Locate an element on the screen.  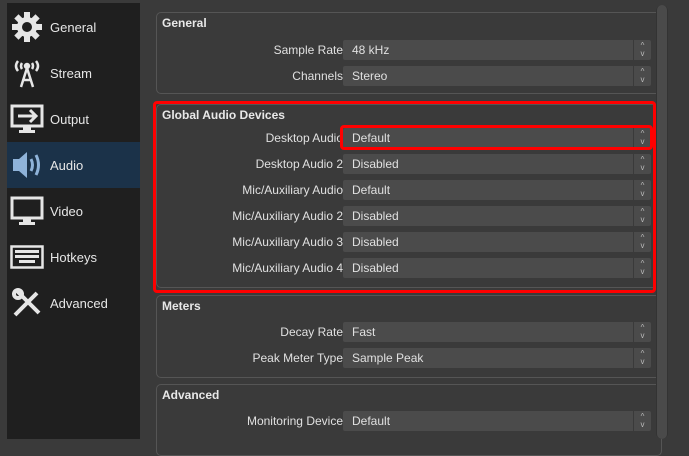
group-title: General is located at coordinates (184, 23).